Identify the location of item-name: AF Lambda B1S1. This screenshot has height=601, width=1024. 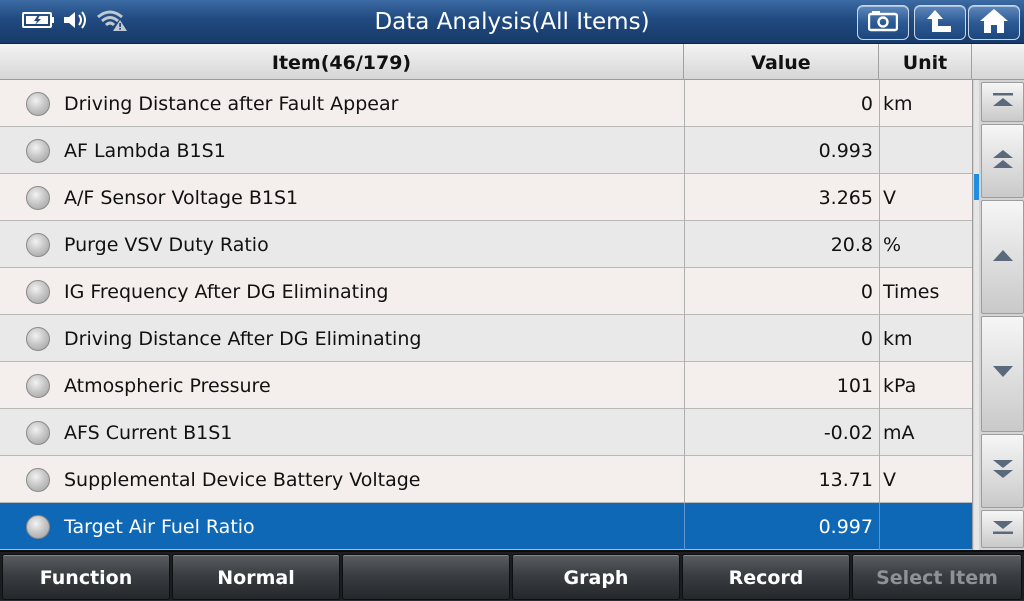
(145, 151).